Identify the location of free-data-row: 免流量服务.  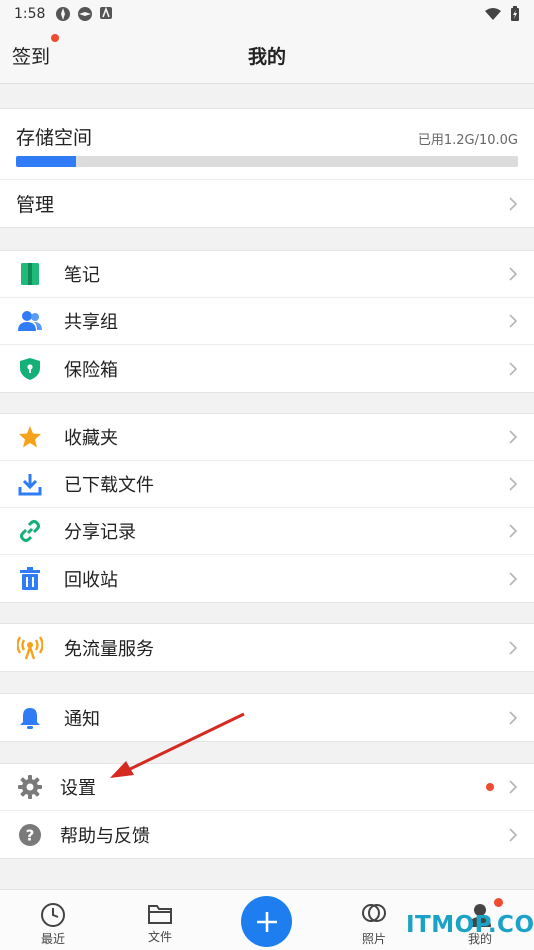
(267, 647).